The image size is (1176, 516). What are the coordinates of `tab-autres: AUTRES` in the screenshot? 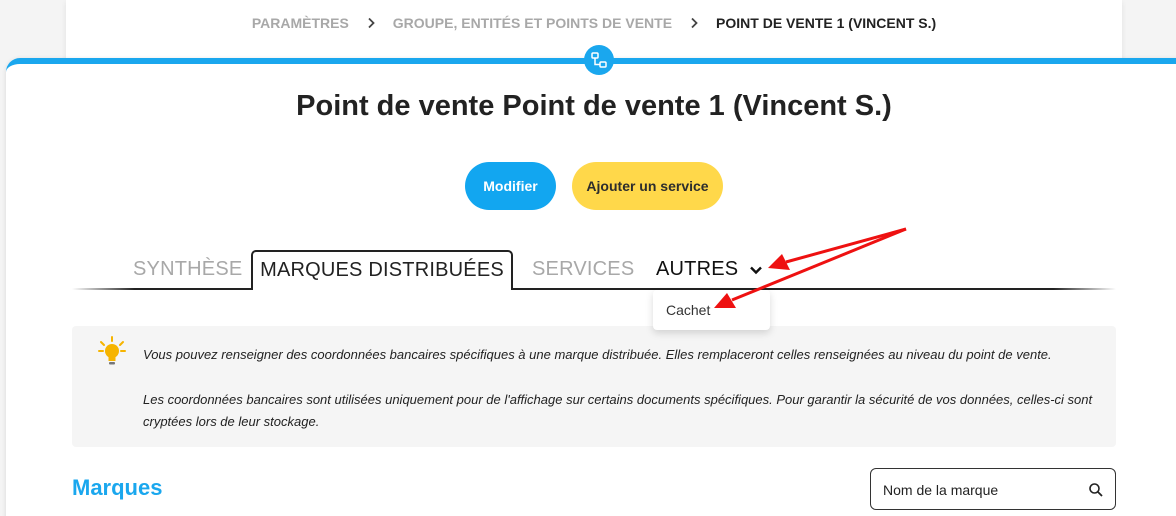 It's located at (710, 269).